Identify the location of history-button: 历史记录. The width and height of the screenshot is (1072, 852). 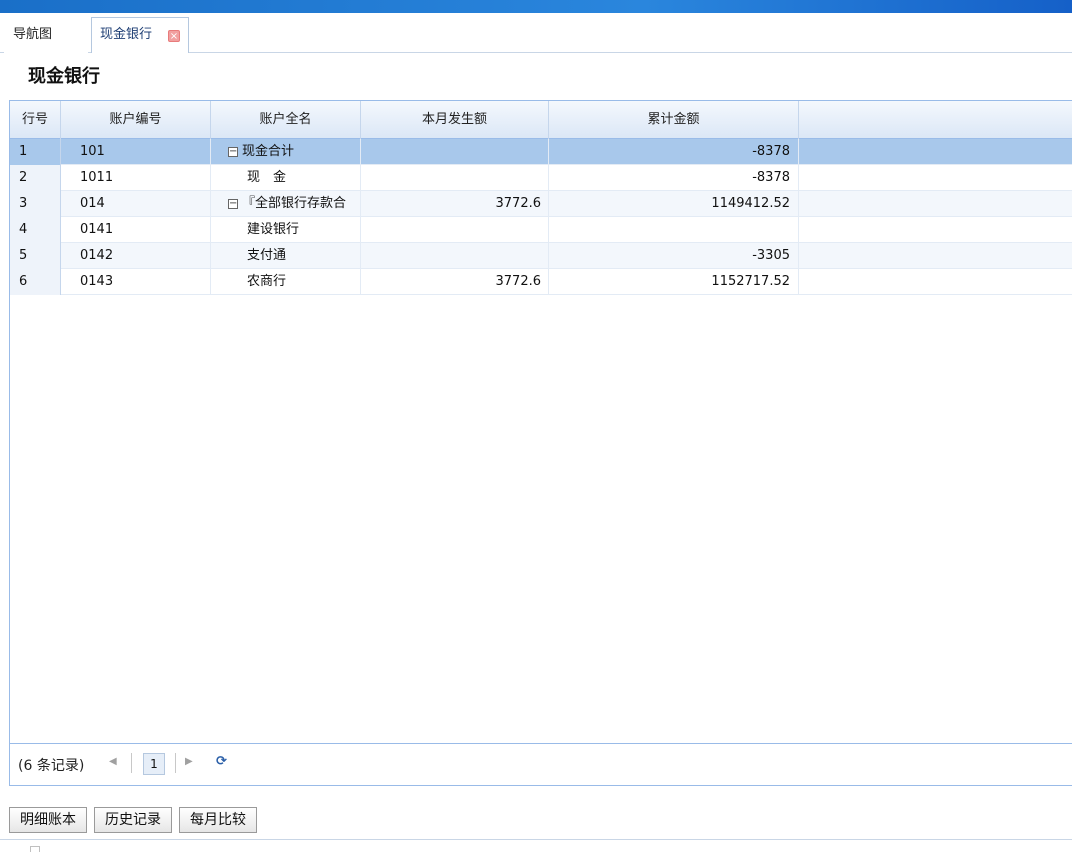
(133, 820).